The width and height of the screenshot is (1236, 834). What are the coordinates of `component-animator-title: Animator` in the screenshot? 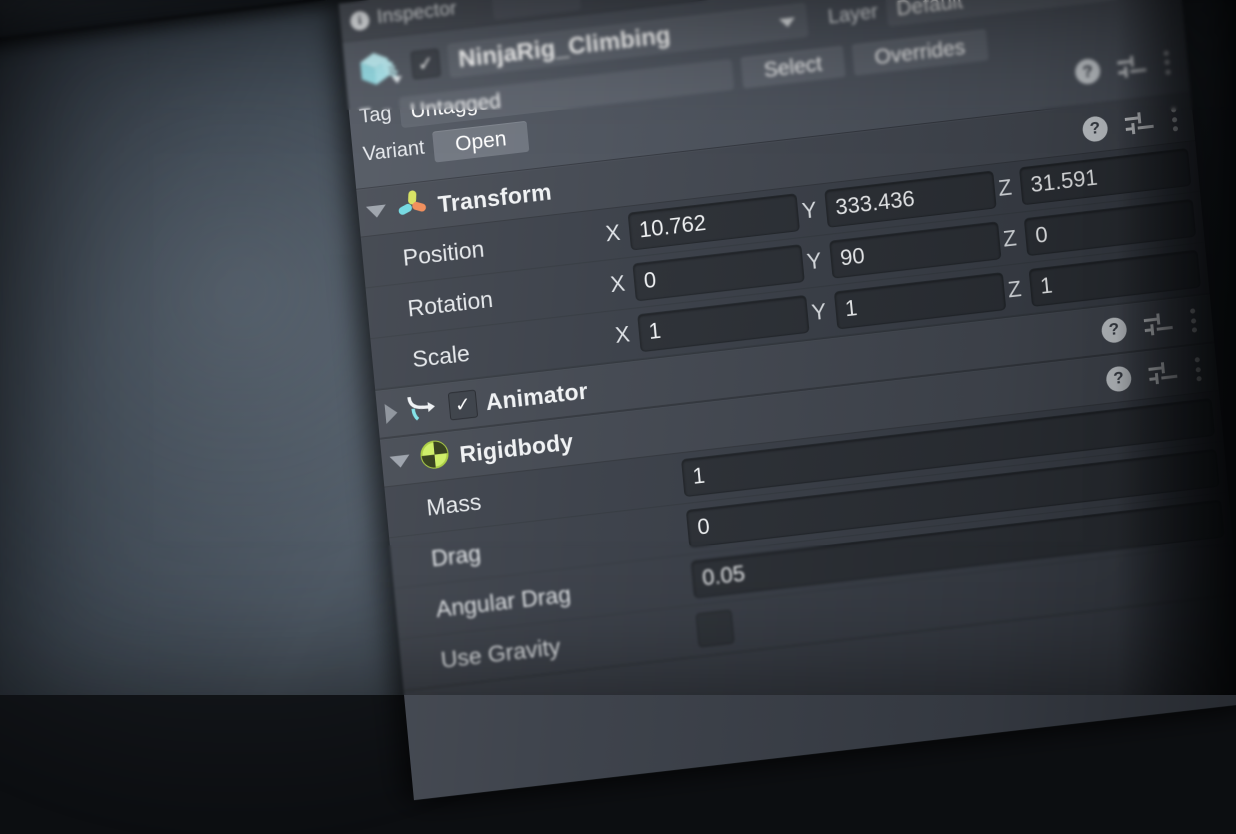 It's located at (536, 396).